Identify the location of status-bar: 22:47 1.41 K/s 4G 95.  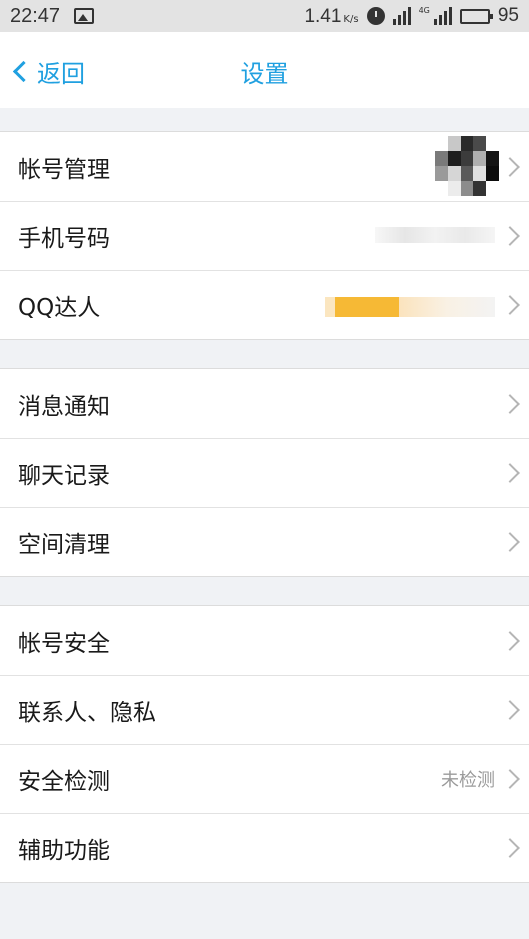
(264, 16).